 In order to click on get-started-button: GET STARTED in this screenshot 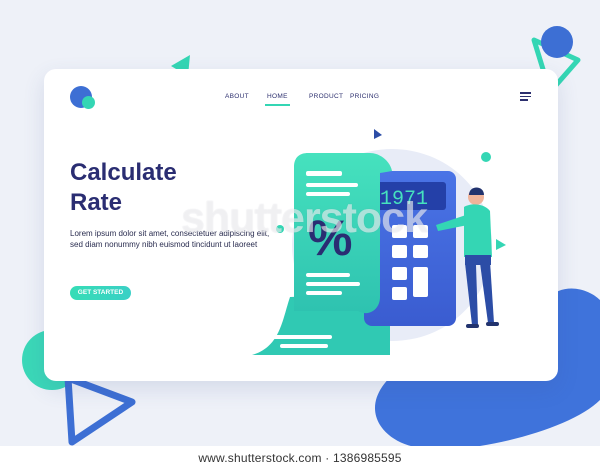, I will do `click(100, 293)`.